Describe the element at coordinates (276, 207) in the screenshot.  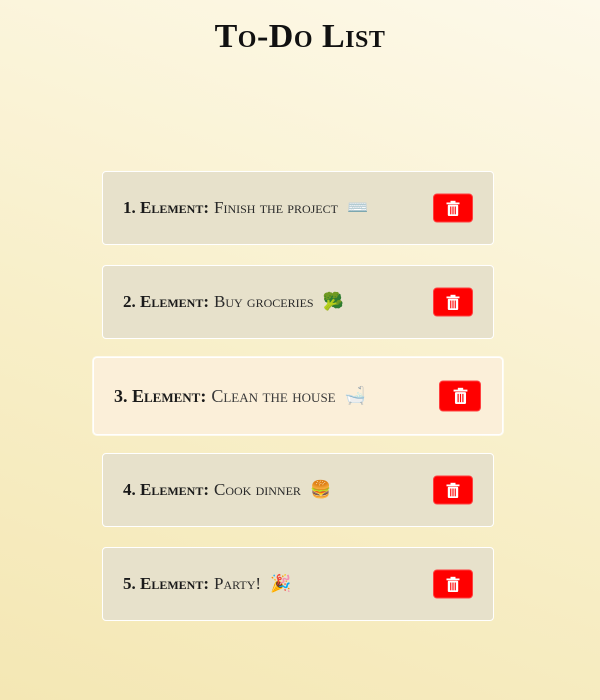
I see `item-description: Finish the project` at that location.